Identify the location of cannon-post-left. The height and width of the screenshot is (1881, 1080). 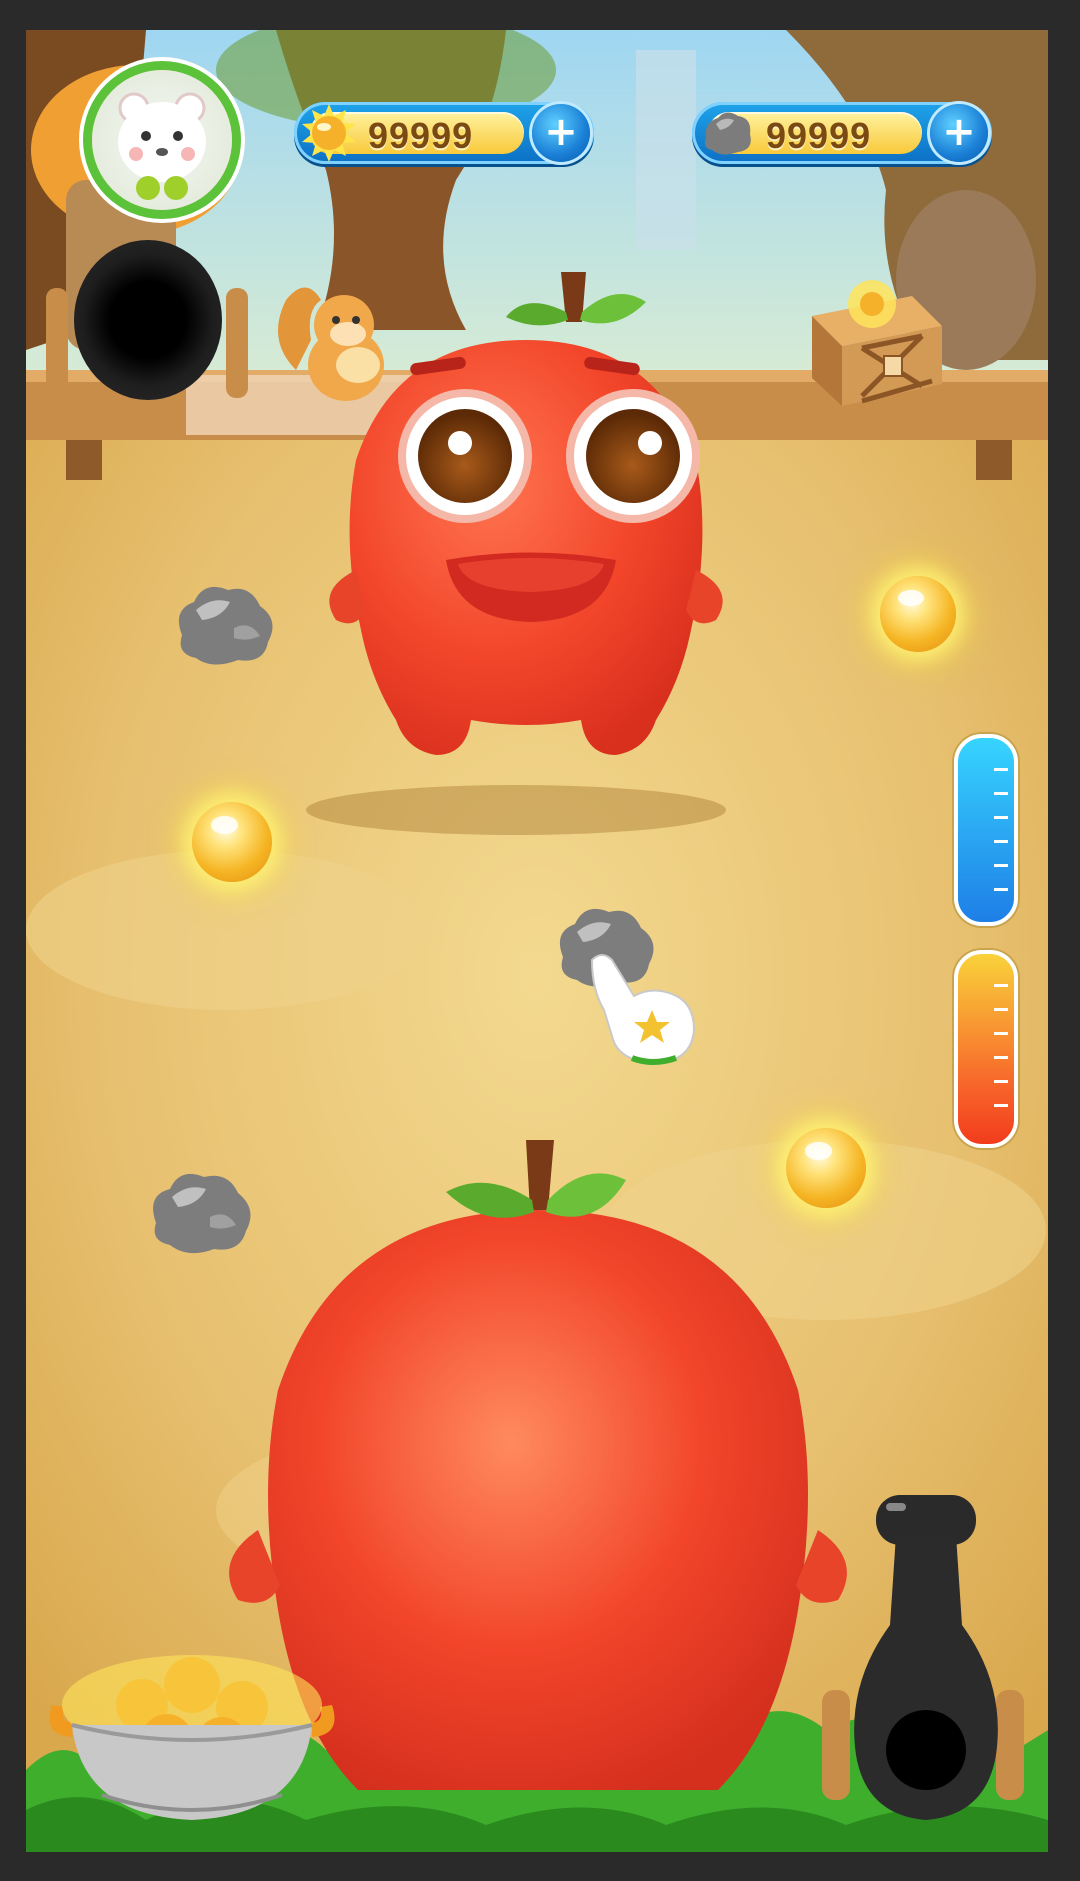
(57, 343).